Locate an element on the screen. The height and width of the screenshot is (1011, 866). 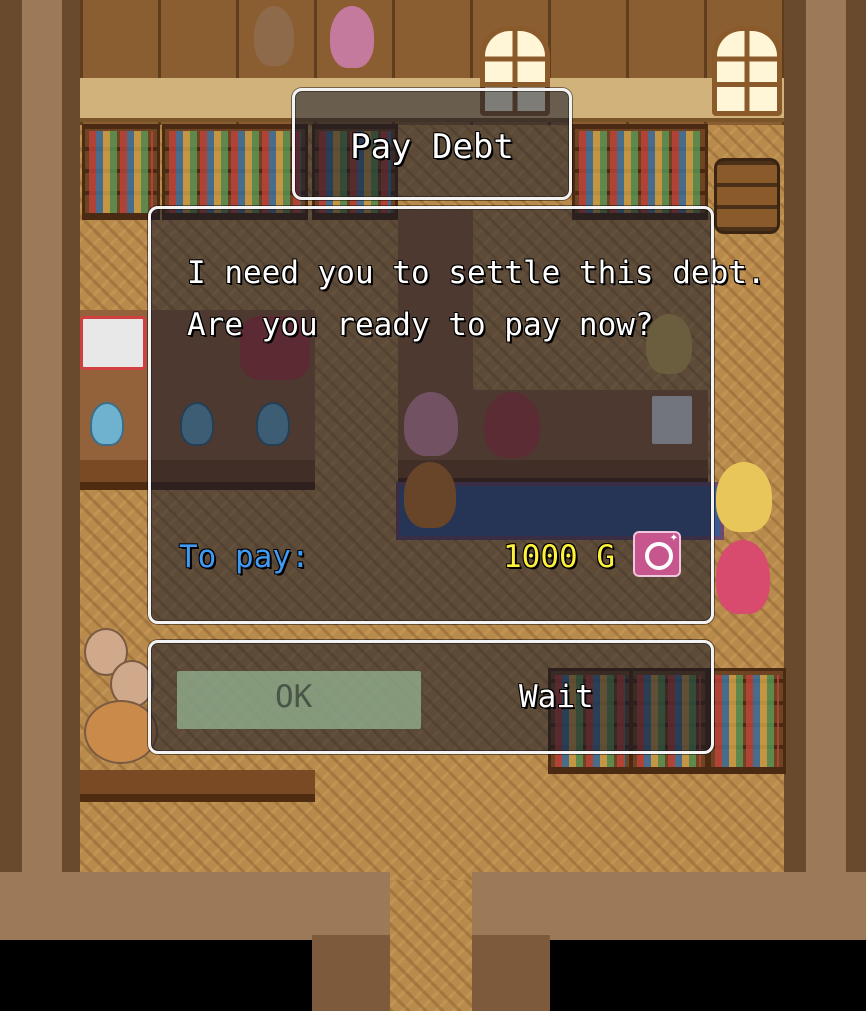
debt-amount: 1000 G is located at coordinates (559, 557).